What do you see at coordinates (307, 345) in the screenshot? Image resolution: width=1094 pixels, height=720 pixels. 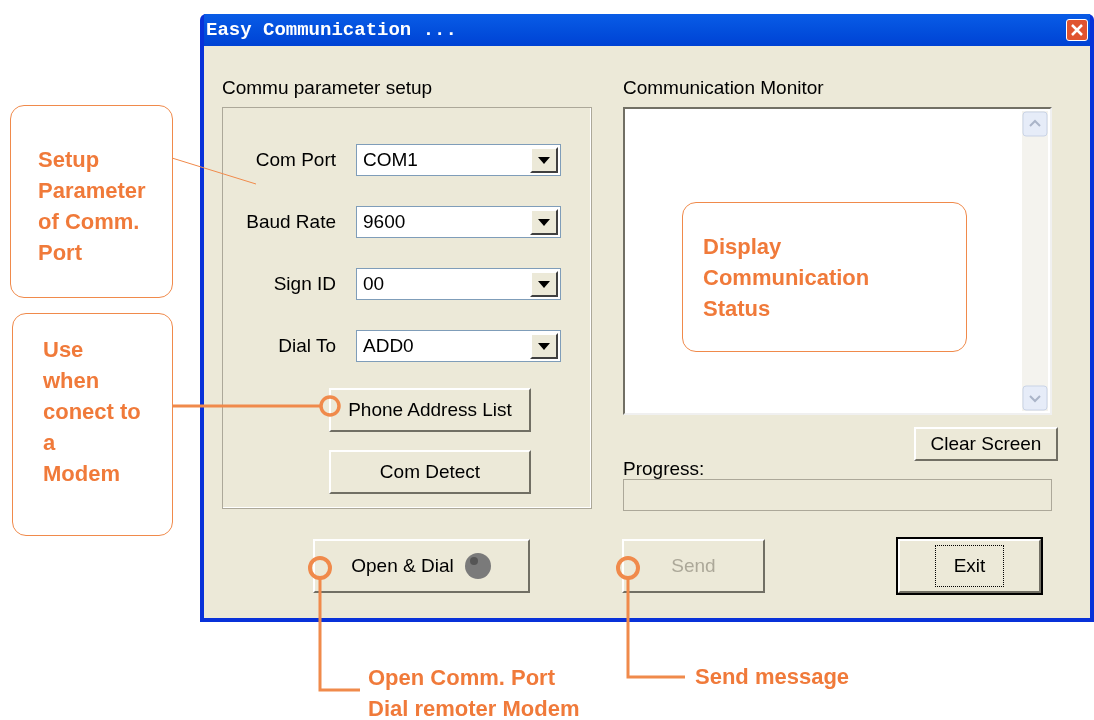 I see `field-label: Dial To` at bounding box center [307, 345].